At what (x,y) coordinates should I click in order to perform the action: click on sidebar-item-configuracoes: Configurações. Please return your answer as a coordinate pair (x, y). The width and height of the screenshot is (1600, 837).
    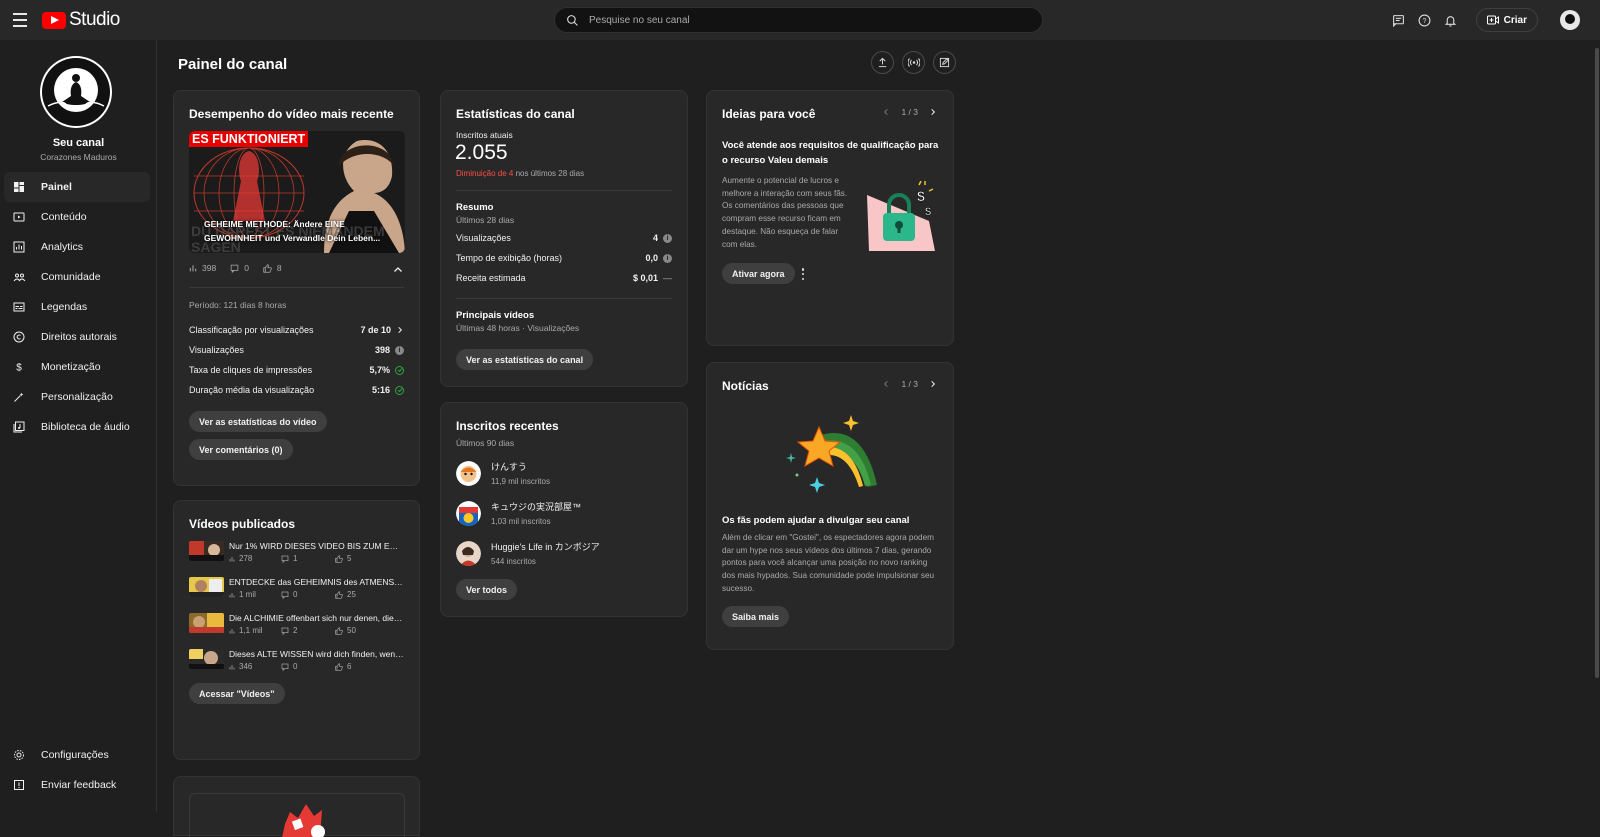
    Looking at the image, I should click on (77, 755).